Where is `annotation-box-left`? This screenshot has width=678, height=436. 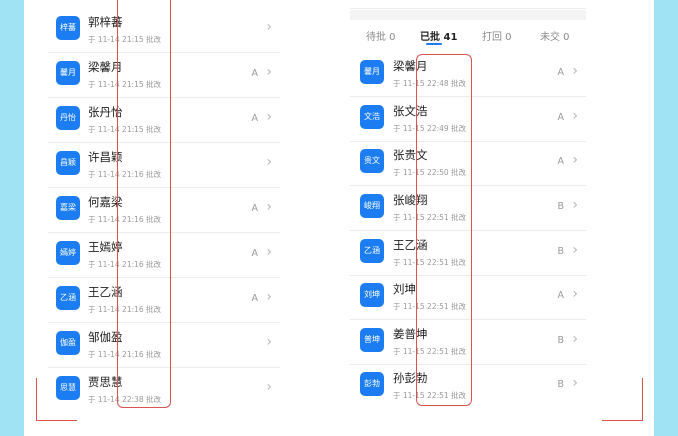 annotation-box-left is located at coordinates (144, 204).